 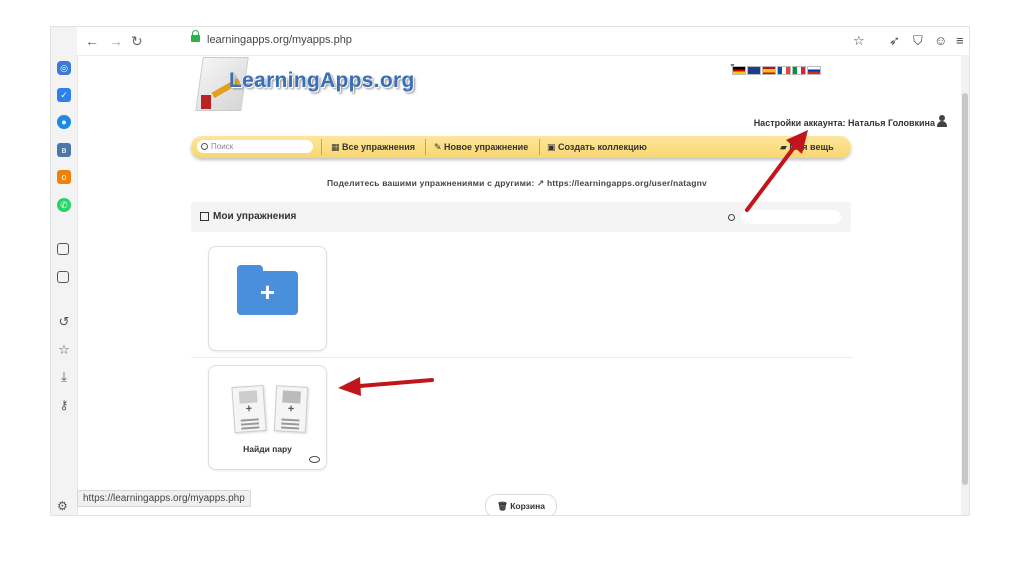 I want to click on panel-title: Мои упражнения, so click(x=255, y=216).